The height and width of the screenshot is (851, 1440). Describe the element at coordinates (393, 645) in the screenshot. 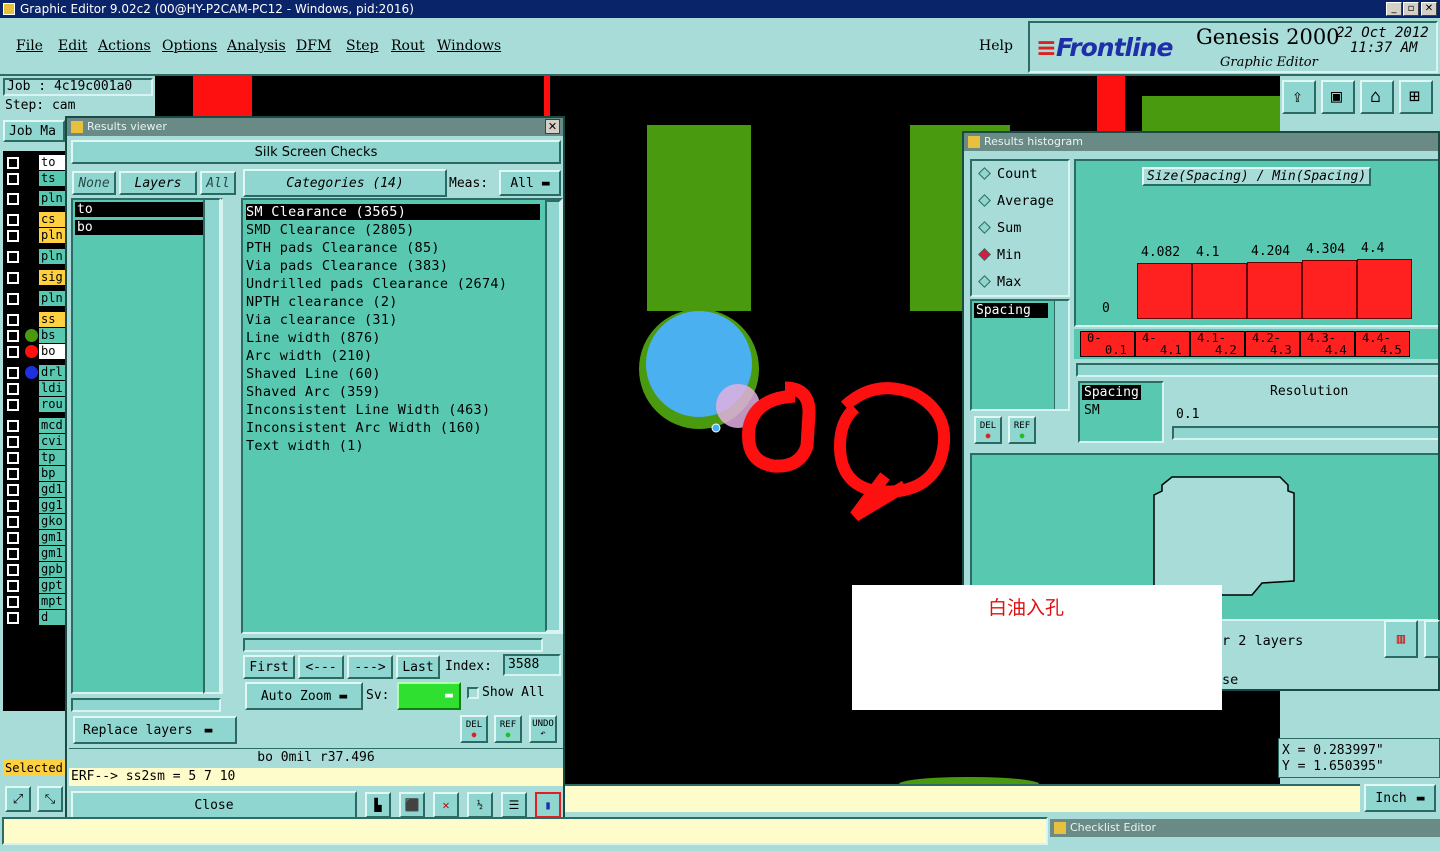

I see `categories-scrollbar-h` at that location.